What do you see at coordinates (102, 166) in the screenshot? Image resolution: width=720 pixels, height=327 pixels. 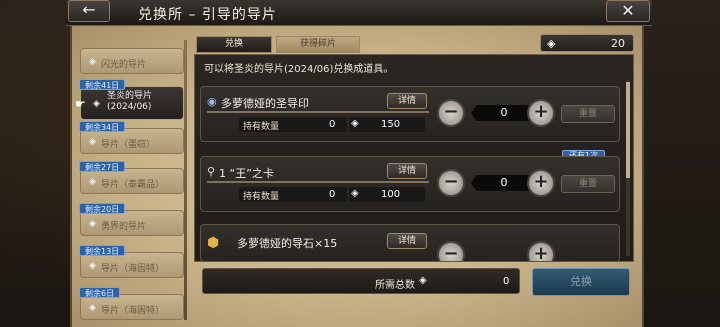 I see `days-badge: 剩余27日` at bounding box center [102, 166].